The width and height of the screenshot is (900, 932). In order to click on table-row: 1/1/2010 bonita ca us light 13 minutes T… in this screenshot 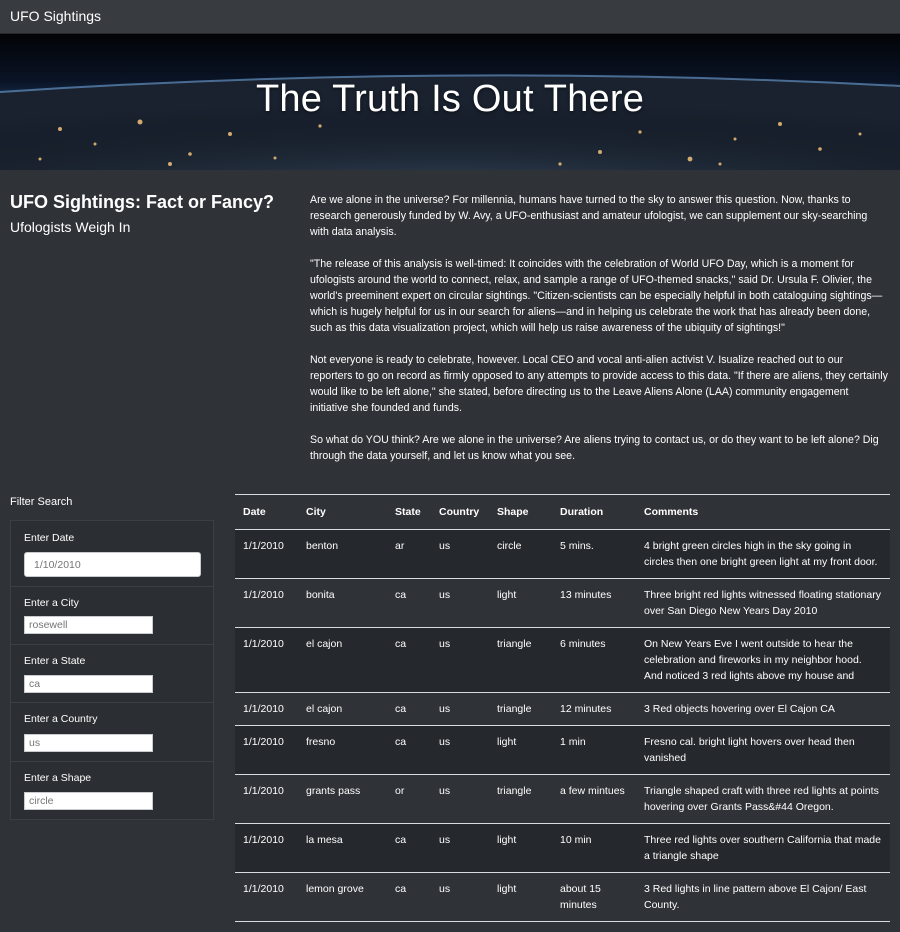, I will do `click(562, 603)`.